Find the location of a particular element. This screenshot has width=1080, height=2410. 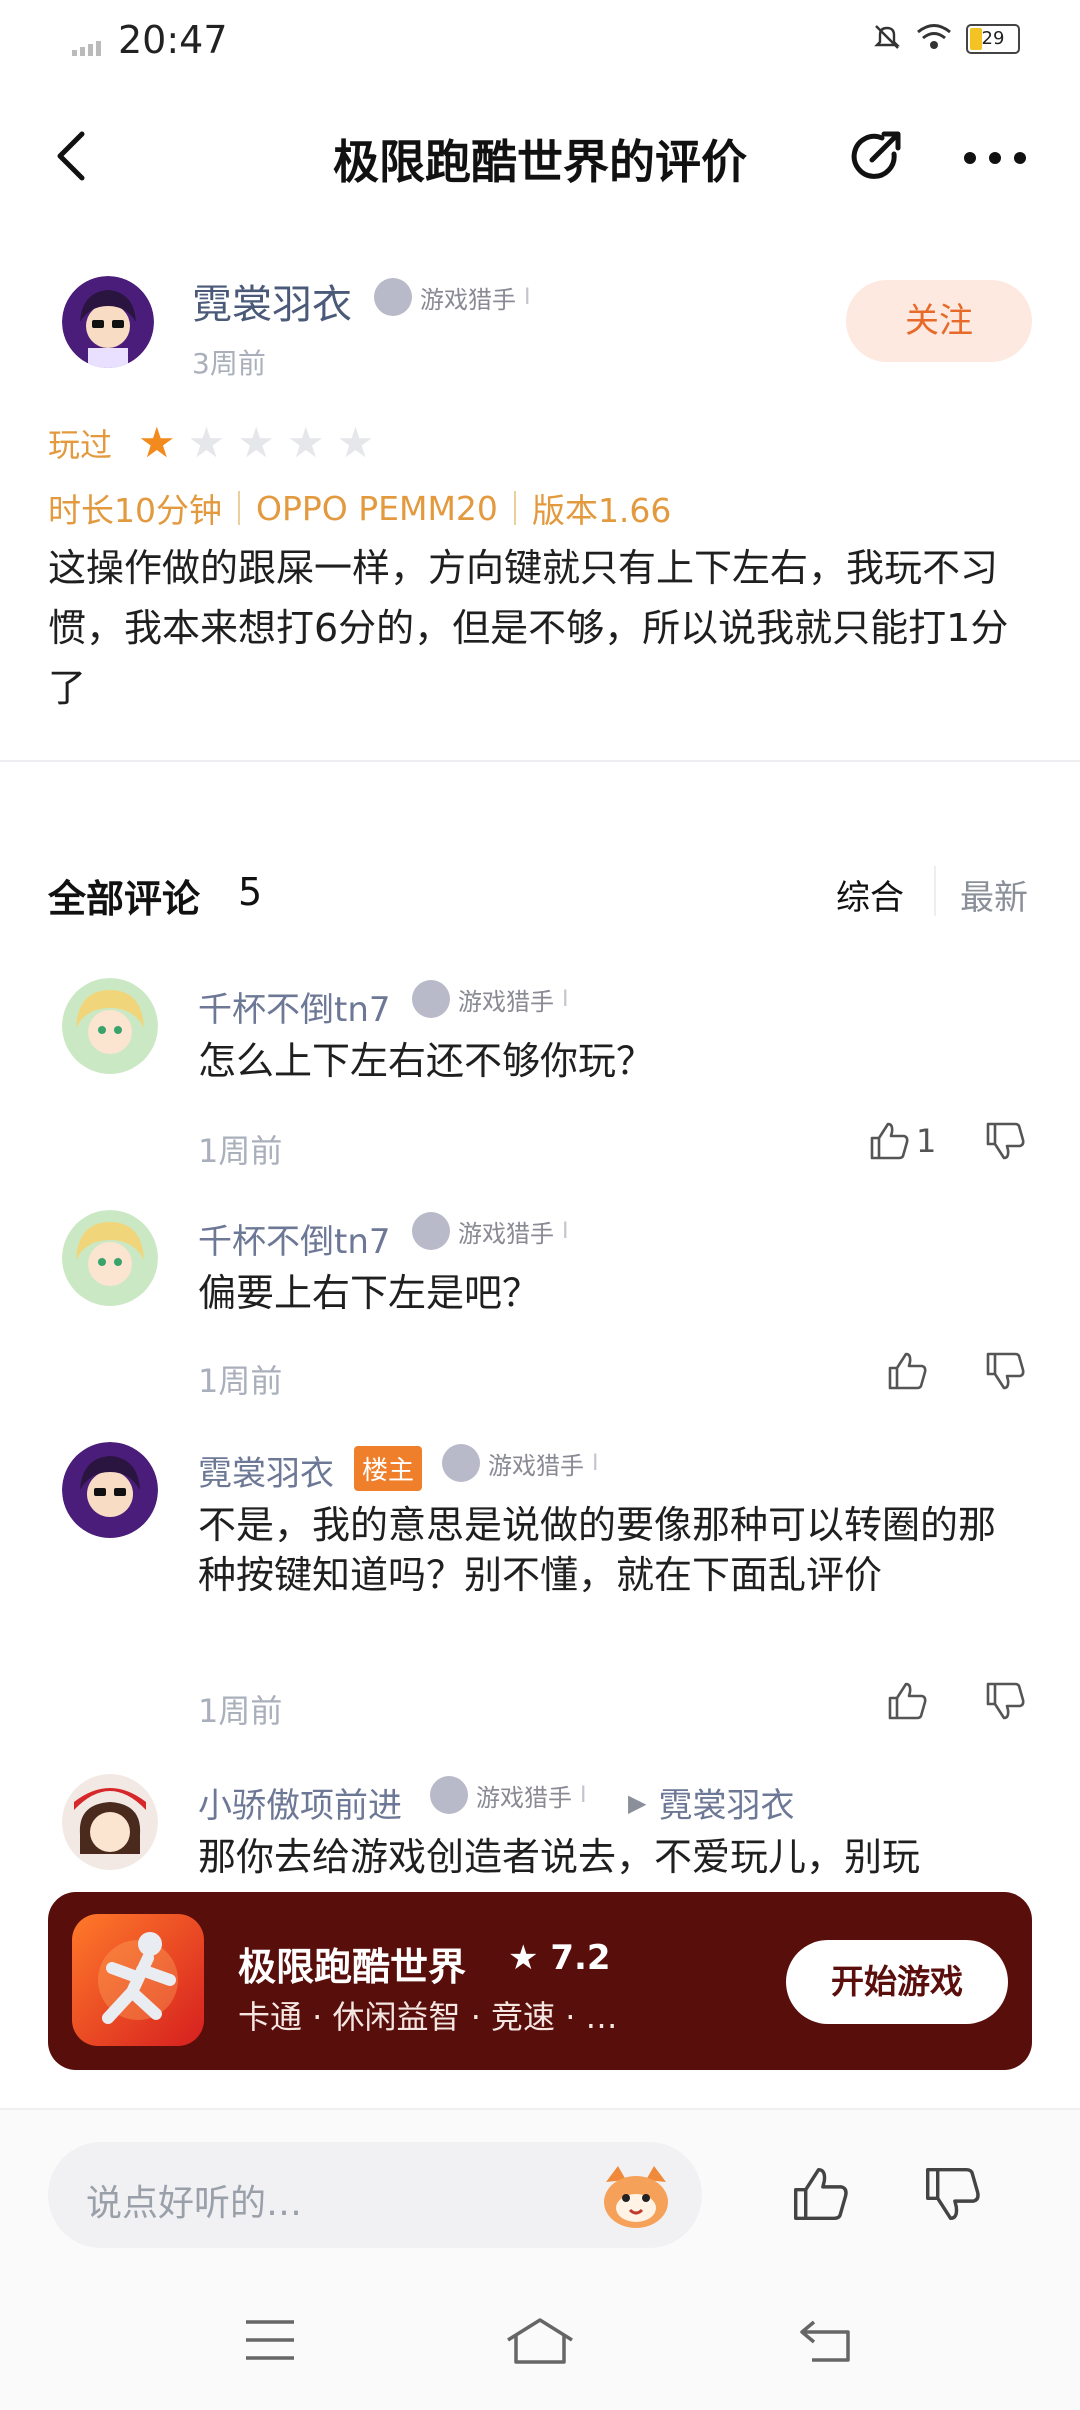

review-meta: 时长10分钟 OPPO PEMM20 版本1.66 is located at coordinates (359, 508).